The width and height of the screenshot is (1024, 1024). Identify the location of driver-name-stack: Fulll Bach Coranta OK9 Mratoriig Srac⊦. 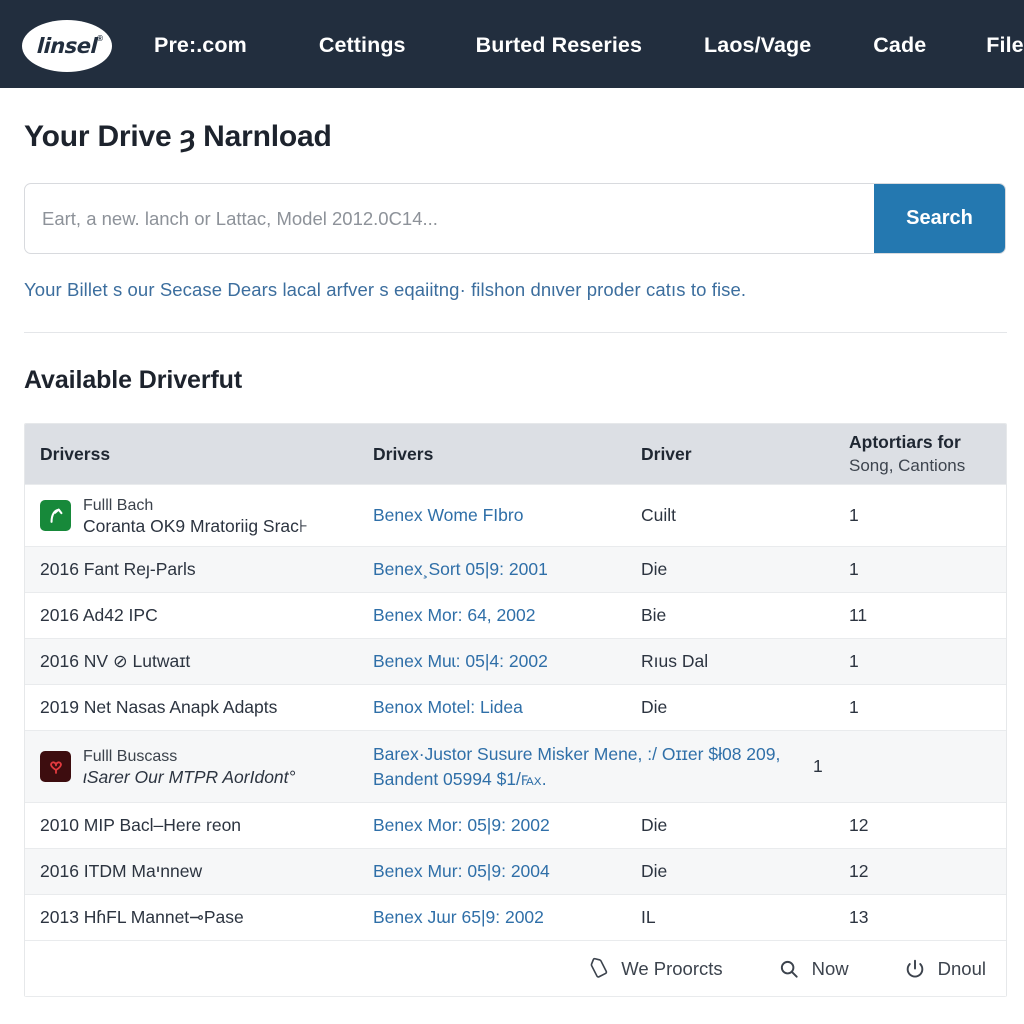
(195, 516).